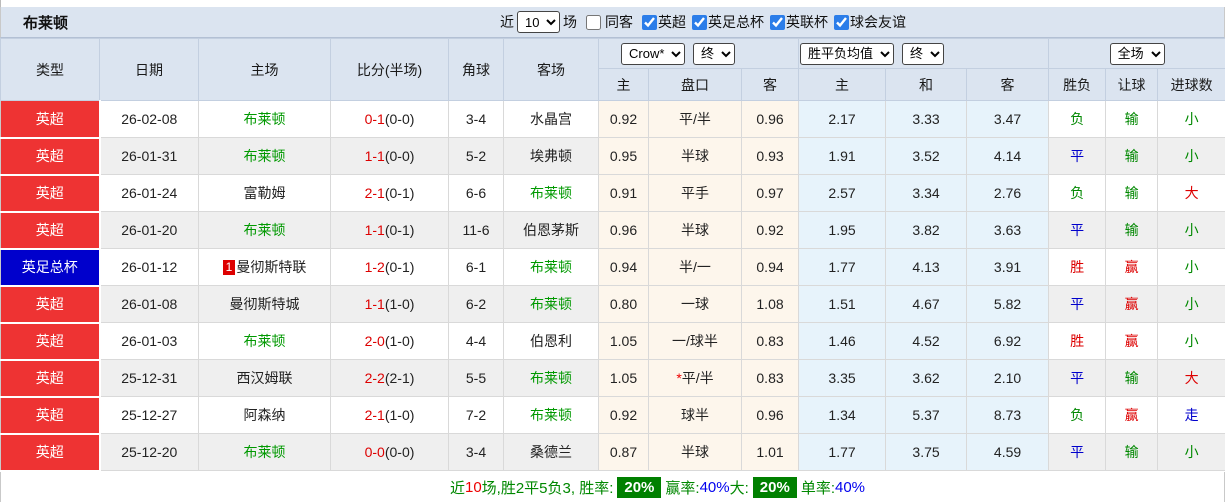 The image size is (1225, 502). Describe the element at coordinates (149, 304) in the screenshot. I see `match-date: 26-01-08` at that location.